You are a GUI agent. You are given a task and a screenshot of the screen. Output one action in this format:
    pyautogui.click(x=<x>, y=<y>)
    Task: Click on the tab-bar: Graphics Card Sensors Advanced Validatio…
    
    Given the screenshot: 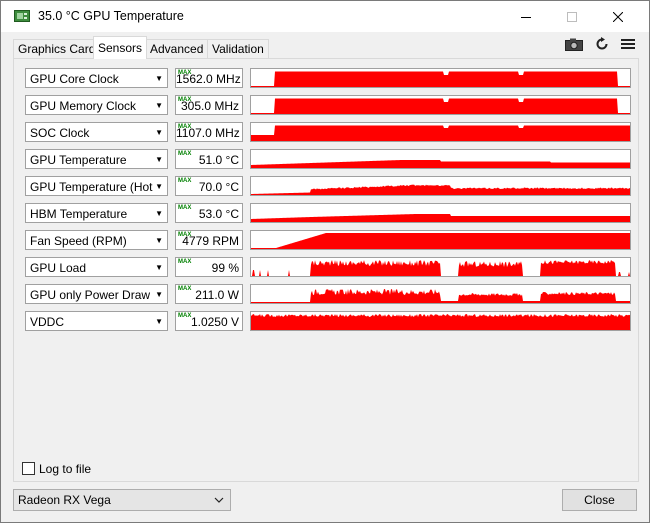 What is the action you would take?
    pyautogui.click(x=325, y=45)
    